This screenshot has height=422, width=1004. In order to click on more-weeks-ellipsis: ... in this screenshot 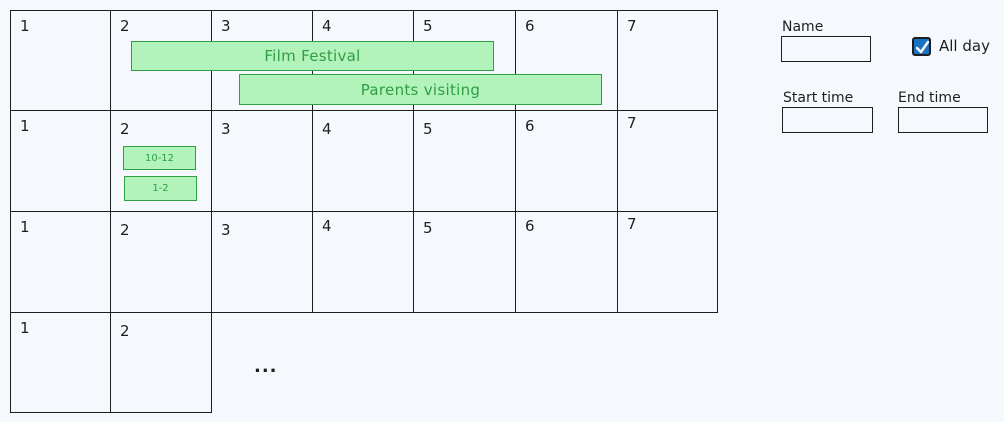, I will do `click(266, 366)`.